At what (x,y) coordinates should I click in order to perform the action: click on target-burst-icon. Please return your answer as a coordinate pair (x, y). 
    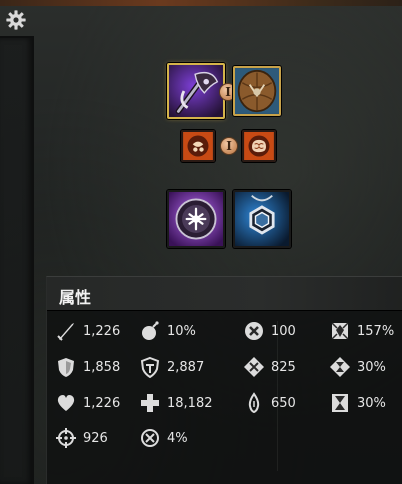
    Looking at the image, I should click on (150, 438).